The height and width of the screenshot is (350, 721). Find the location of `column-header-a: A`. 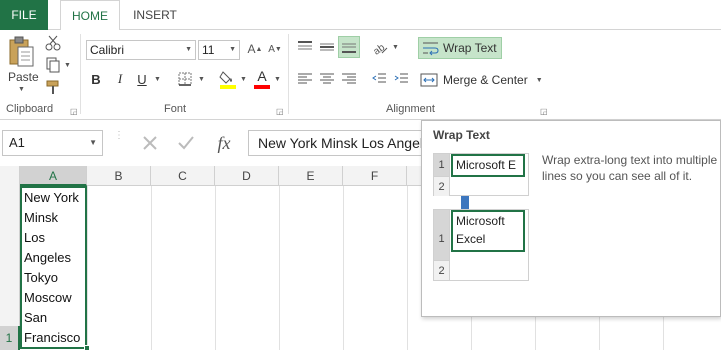

column-header-a: A is located at coordinates (53, 176).